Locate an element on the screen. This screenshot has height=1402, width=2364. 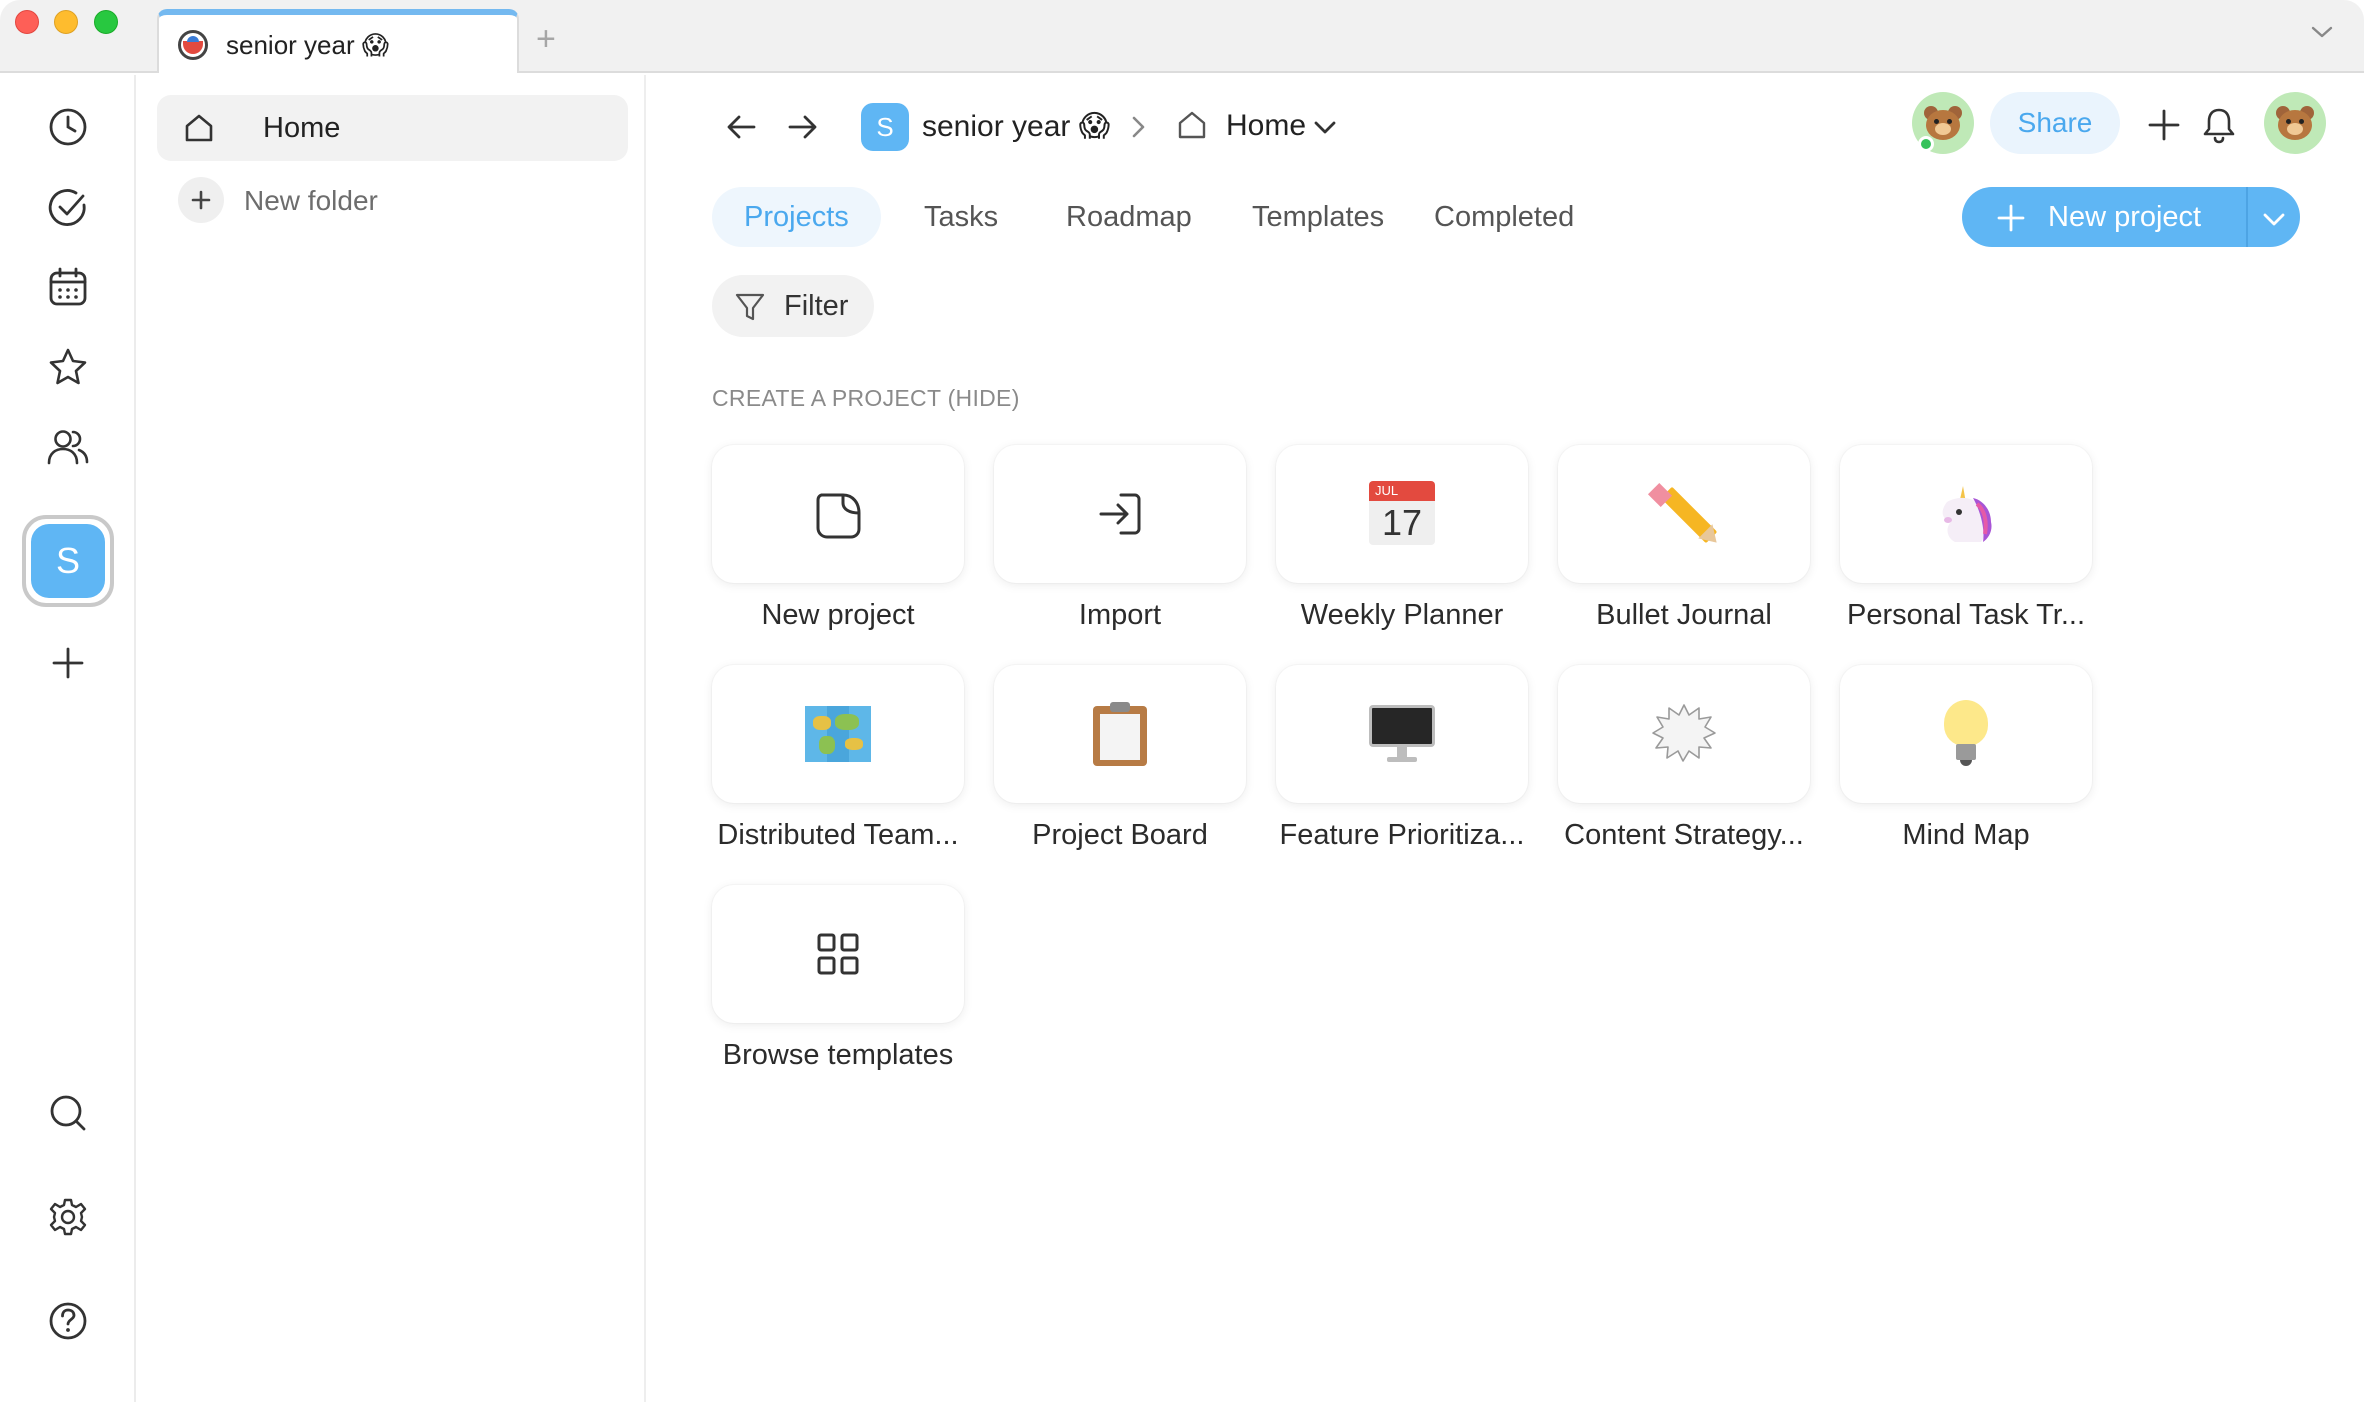
tab-title: senior year 😱 is located at coordinates (307, 45).